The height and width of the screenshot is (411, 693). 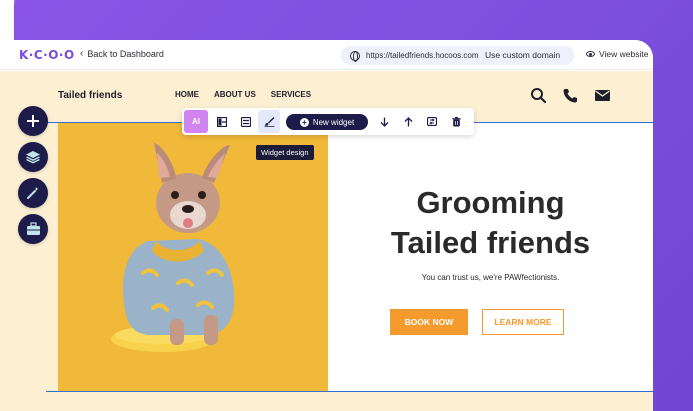 I want to click on business-button, so click(x=33, y=229).